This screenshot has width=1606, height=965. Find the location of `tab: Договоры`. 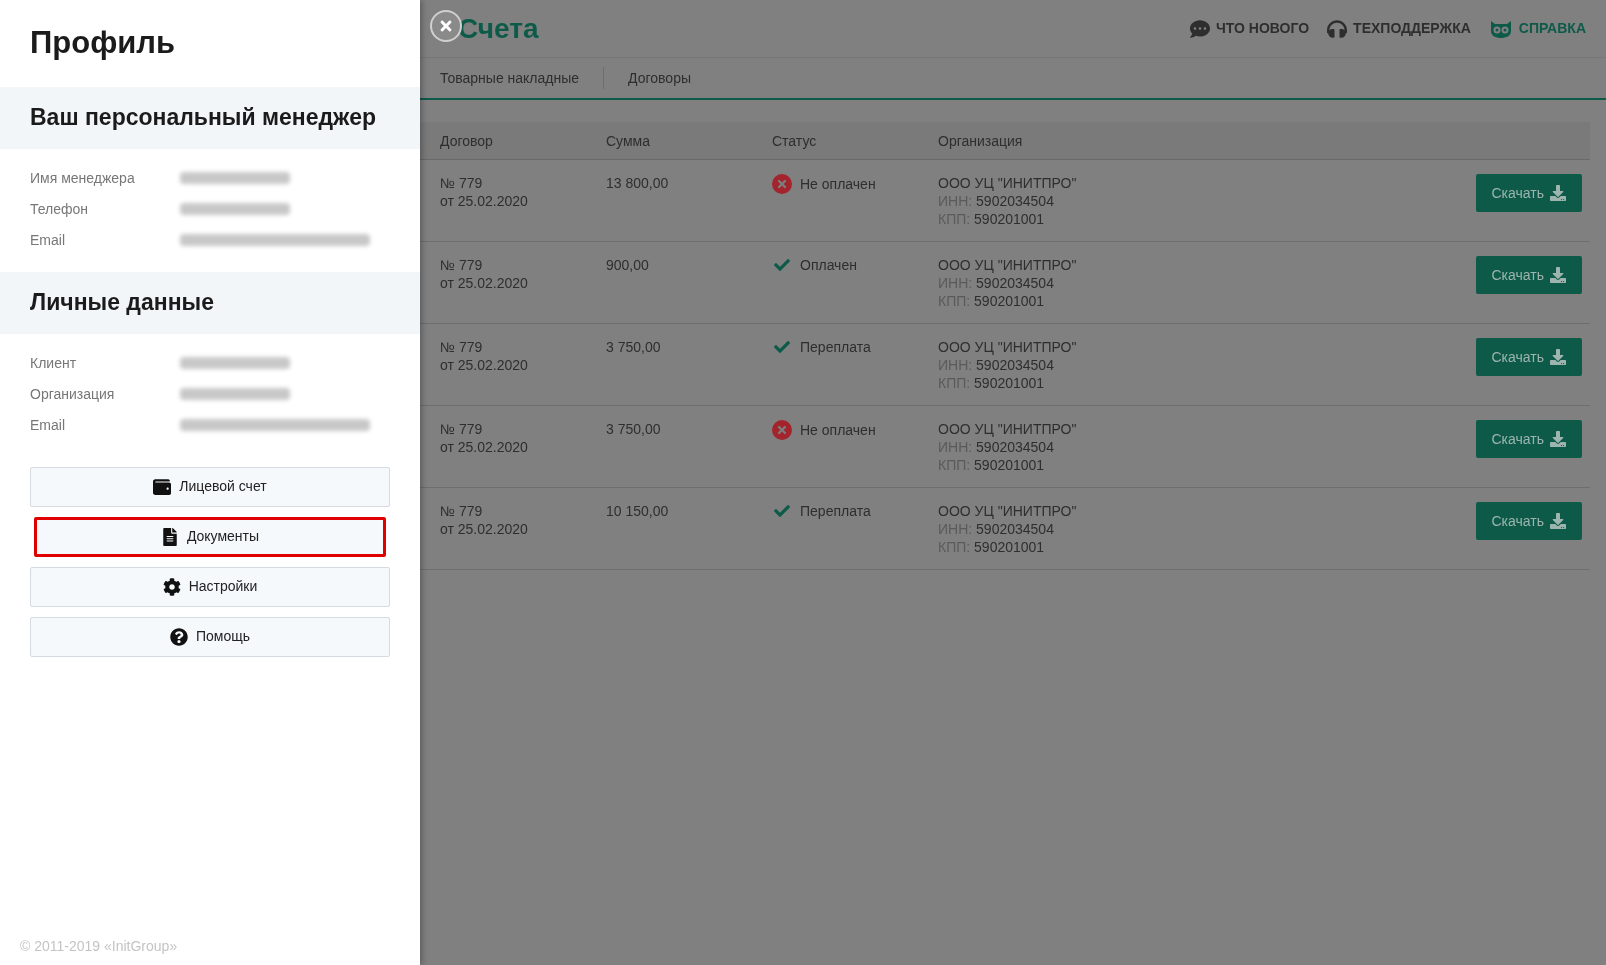

tab: Договоры is located at coordinates (659, 78).